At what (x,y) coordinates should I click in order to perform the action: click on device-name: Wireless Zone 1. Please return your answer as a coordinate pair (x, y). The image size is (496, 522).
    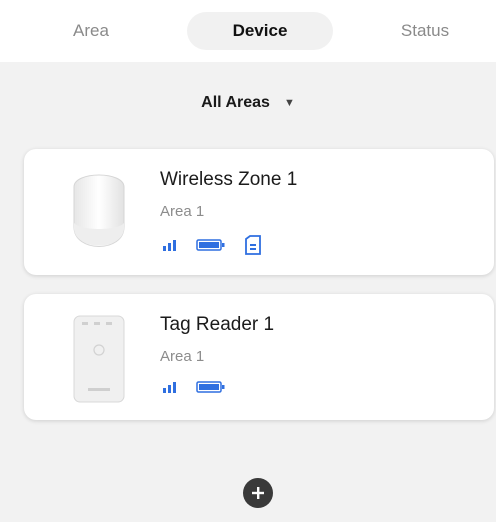
    Looking at the image, I should click on (229, 179).